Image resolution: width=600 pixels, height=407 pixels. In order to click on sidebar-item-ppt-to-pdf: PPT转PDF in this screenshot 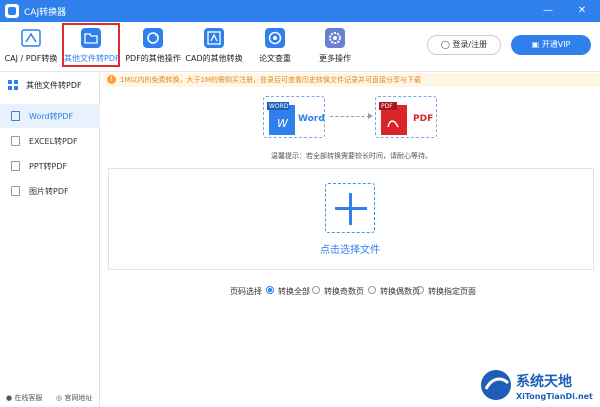, I will do `click(50, 166)`.